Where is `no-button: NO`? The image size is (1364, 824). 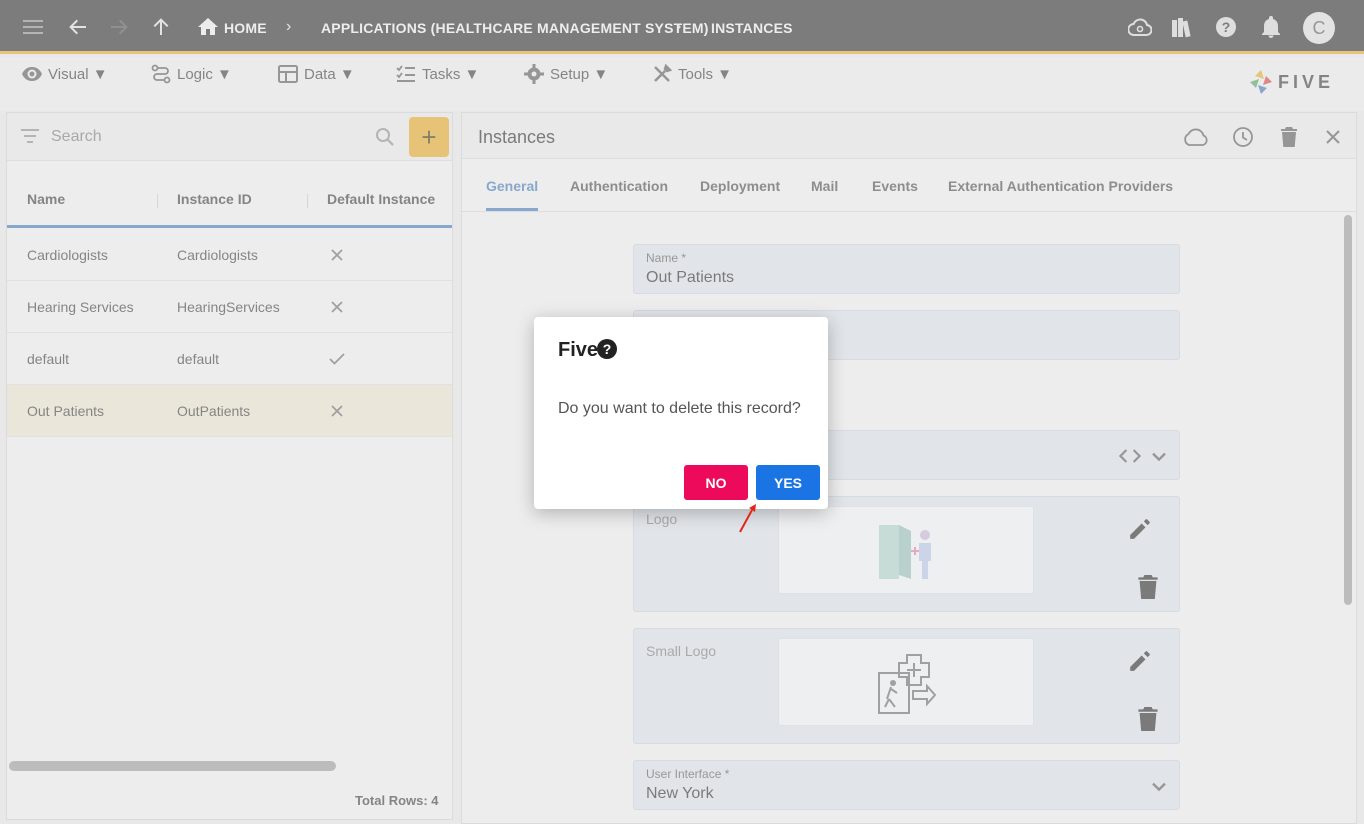 no-button: NO is located at coordinates (716, 482).